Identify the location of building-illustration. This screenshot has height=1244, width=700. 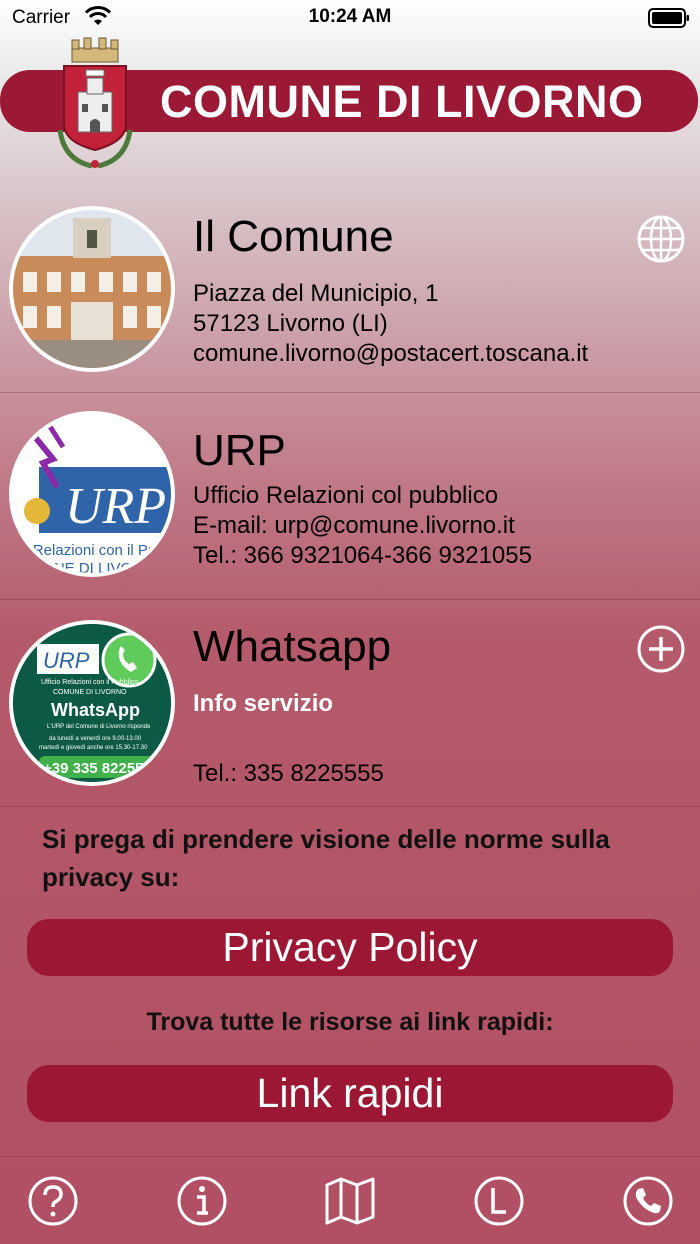
(92, 289).